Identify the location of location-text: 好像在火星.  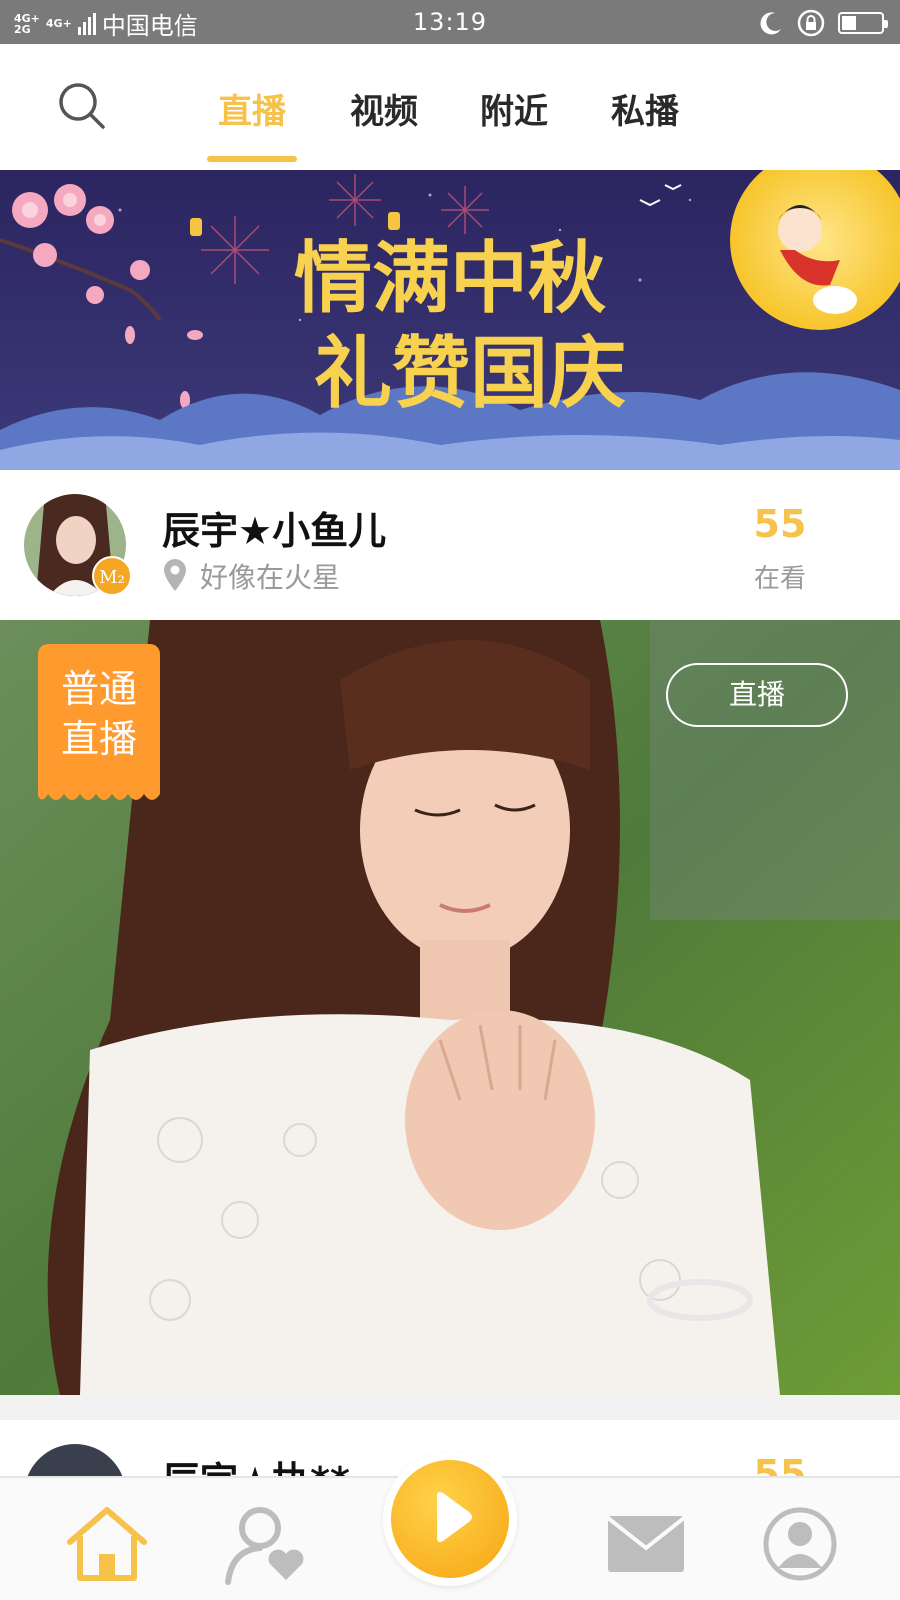
(270, 577).